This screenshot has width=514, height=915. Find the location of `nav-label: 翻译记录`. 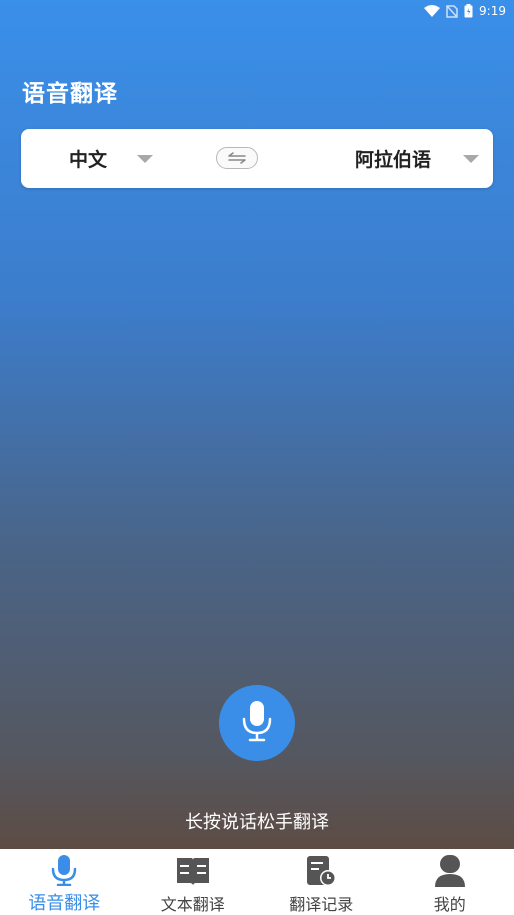

nav-label: 翻译记录 is located at coordinates (321, 904).